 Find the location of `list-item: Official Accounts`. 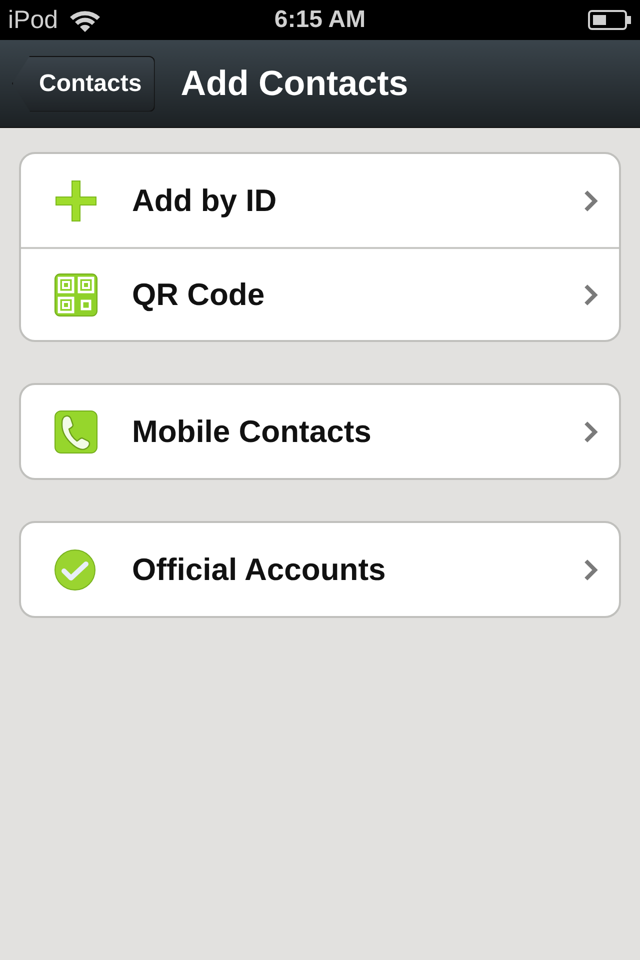

list-item: Official Accounts is located at coordinates (320, 569).